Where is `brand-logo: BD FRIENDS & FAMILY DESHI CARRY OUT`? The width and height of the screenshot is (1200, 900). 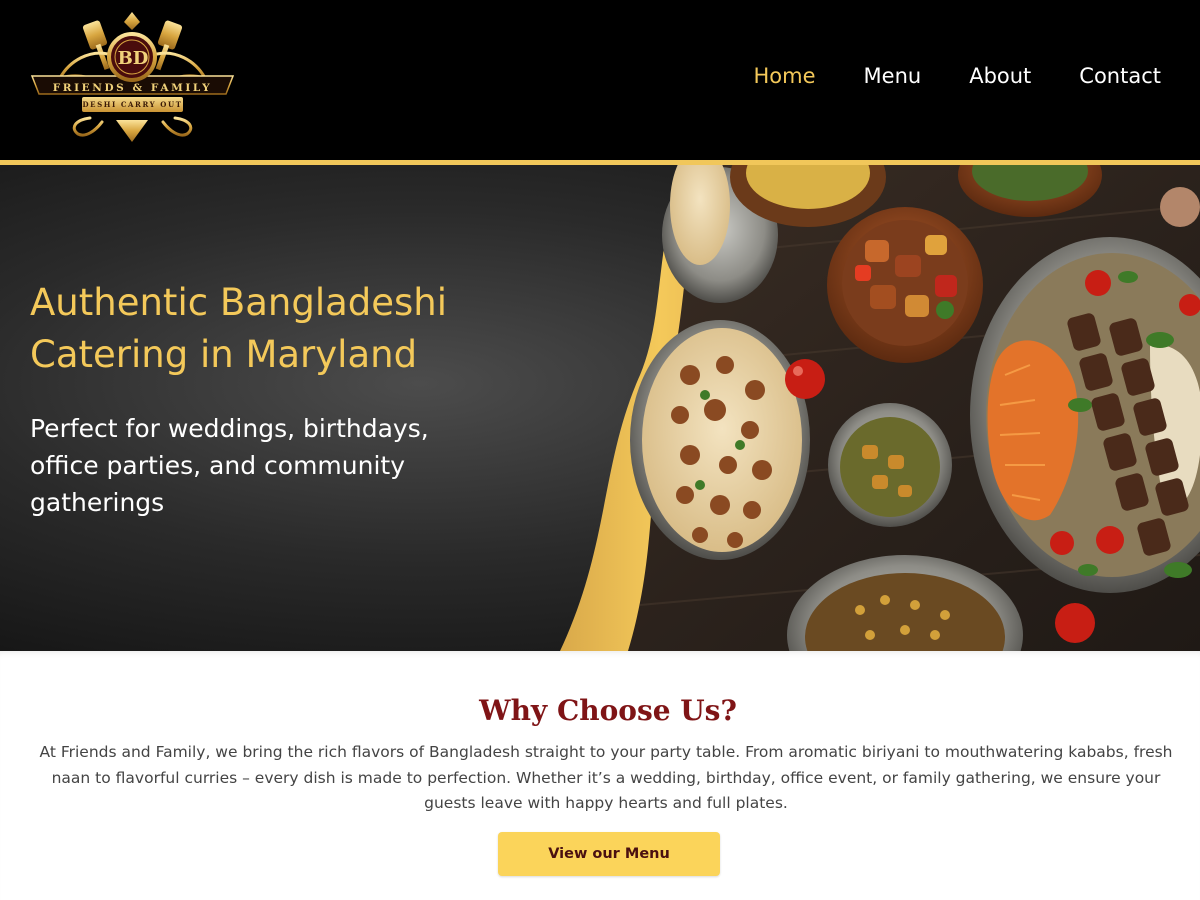 brand-logo: BD FRIENDS & FAMILY DESHI CARRY OUT is located at coordinates (132, 77).